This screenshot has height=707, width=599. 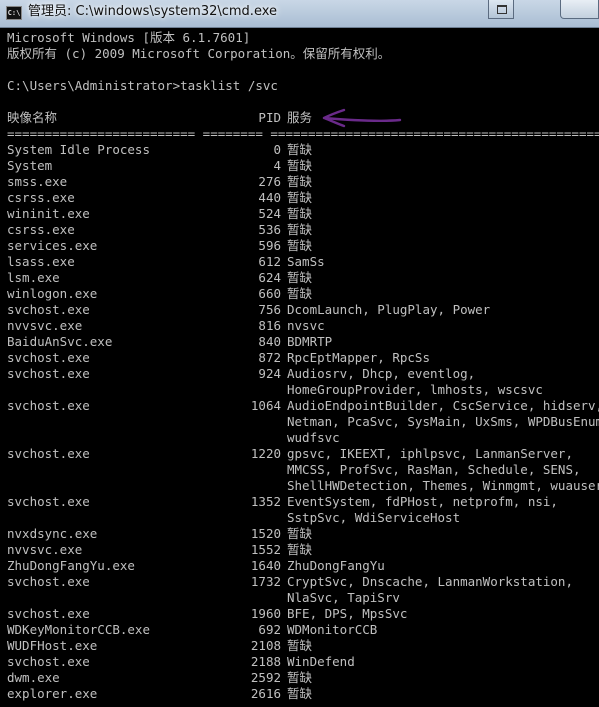 I want to click on process-row: svchost.exe 872 RpcEptMapper, RpcSs, so click(x=299, y=358).